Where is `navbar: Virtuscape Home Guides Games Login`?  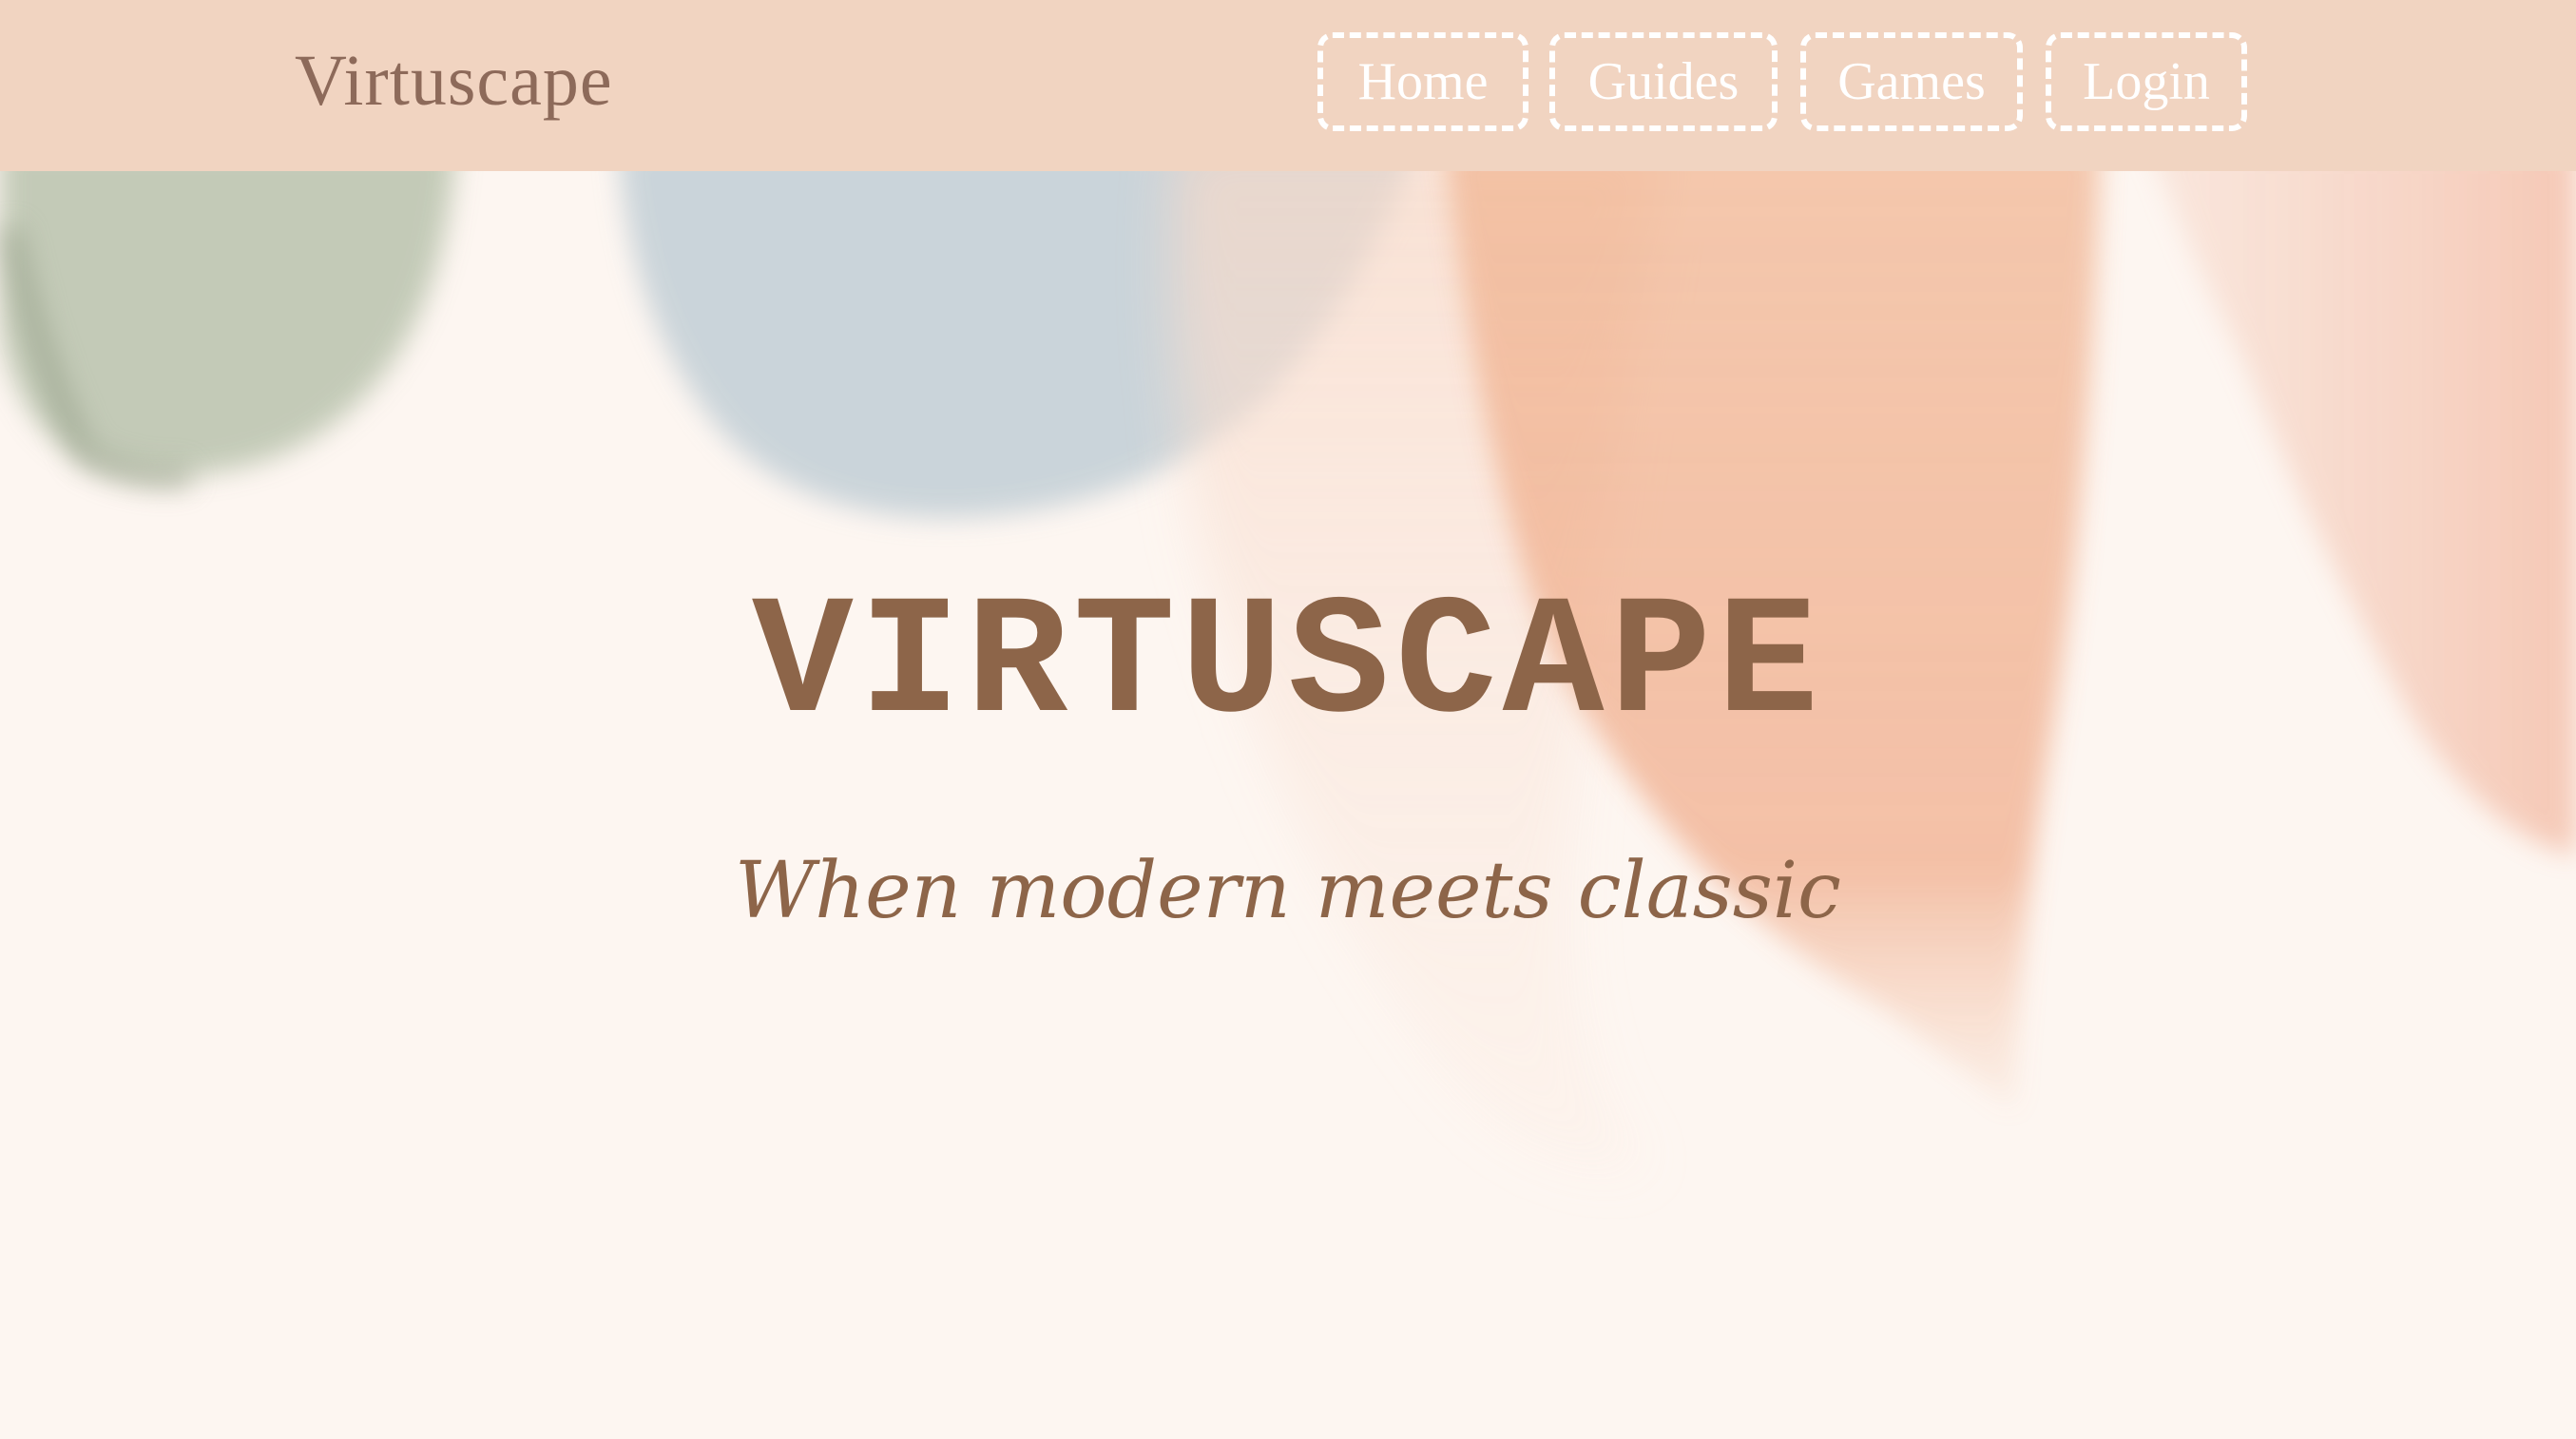
navbar: Virtuscape Home Guides Games Login is located at coordinates (1288, 85).